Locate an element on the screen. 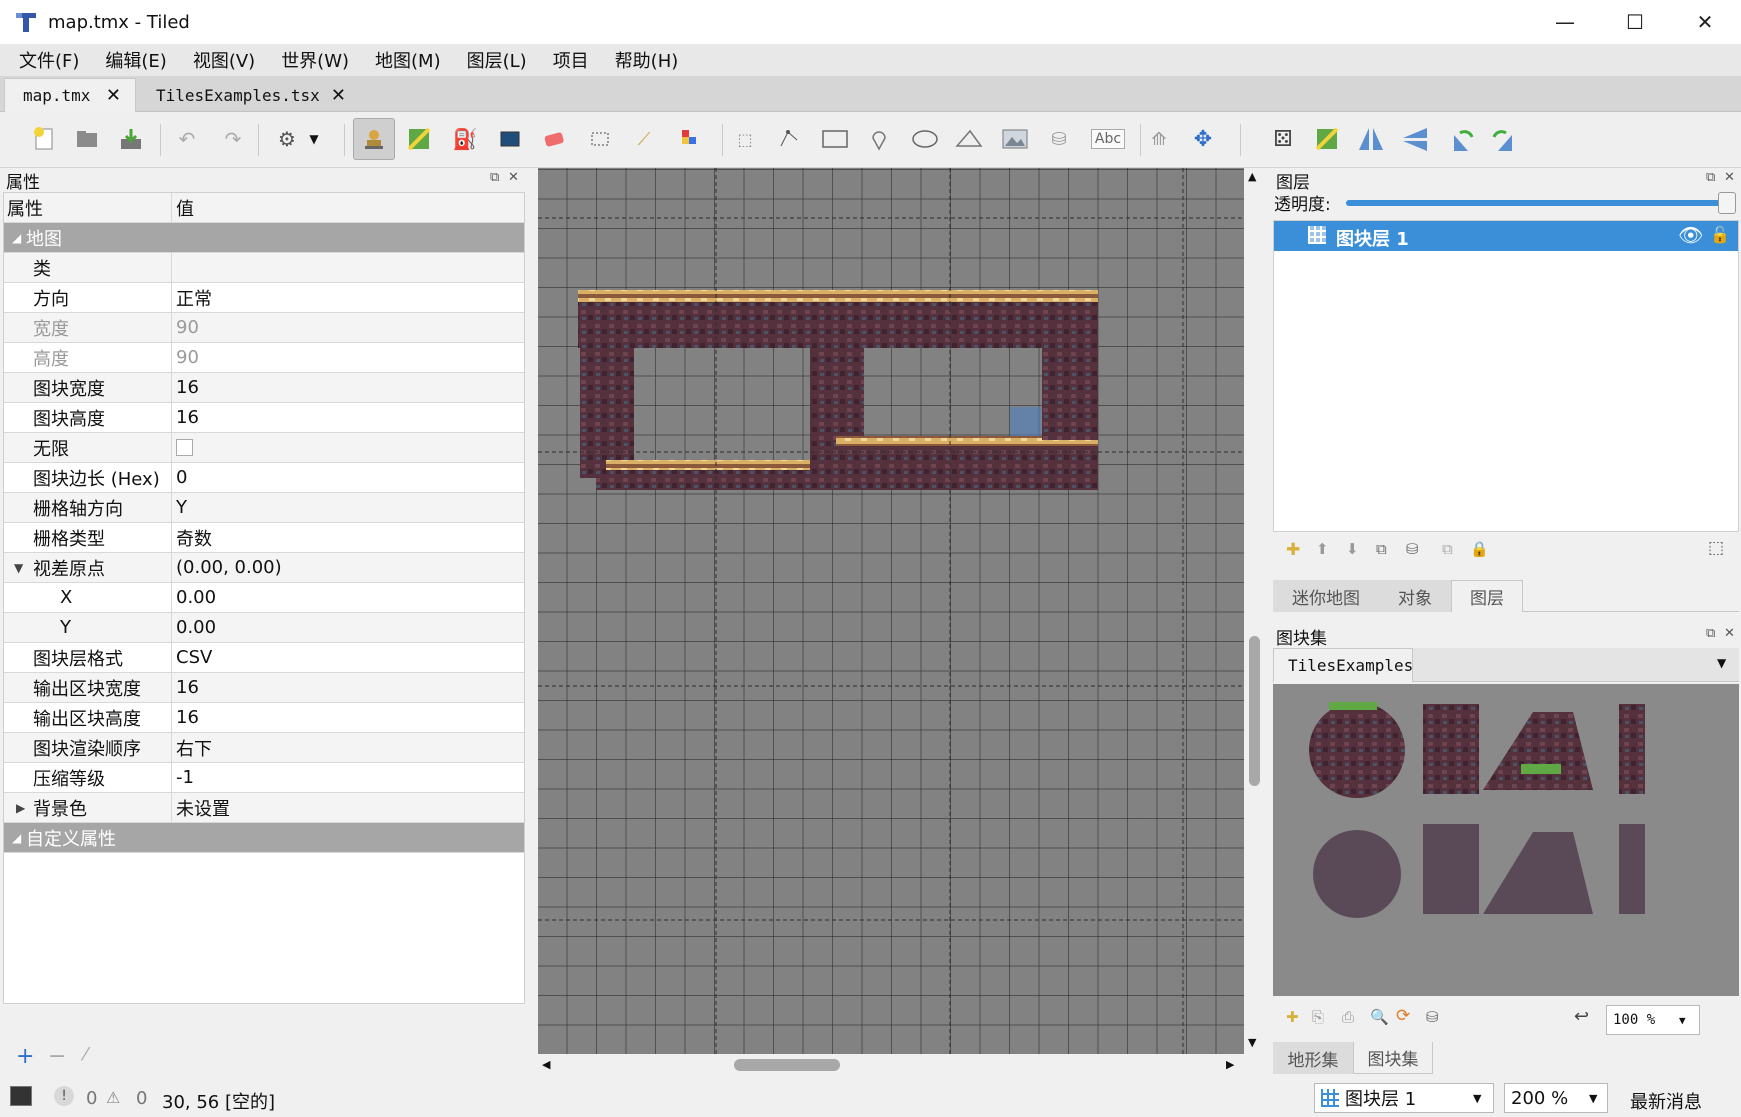 The height and width of the screenshot is (1117, 1741). dynamic-wrapping-icon: ↩ is located at coordinates (1581, 1016).